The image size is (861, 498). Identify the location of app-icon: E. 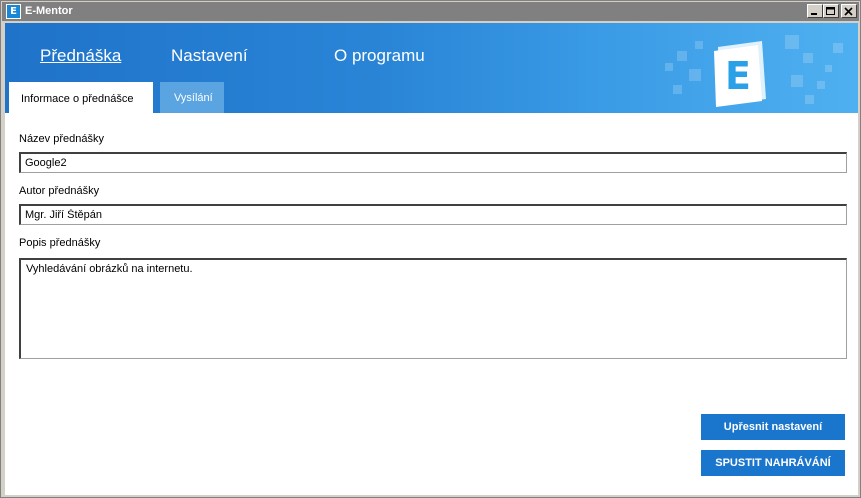
(13, 11).